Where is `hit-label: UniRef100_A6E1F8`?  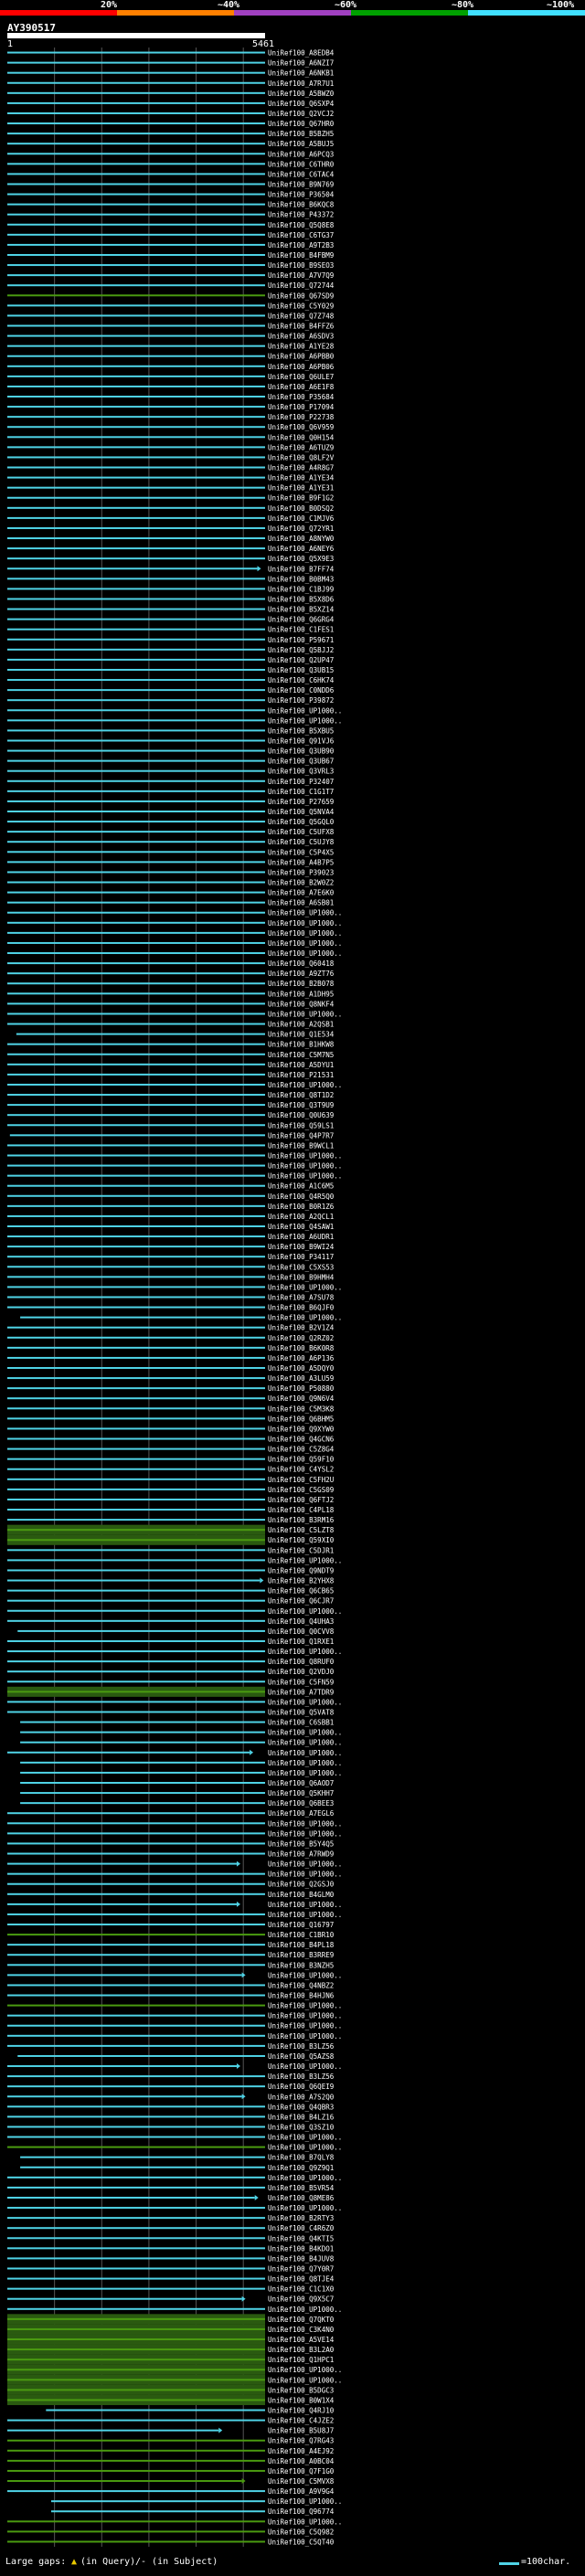 hit-label: UniRef100_A6E1F8 is located at coordinates (301, 387).